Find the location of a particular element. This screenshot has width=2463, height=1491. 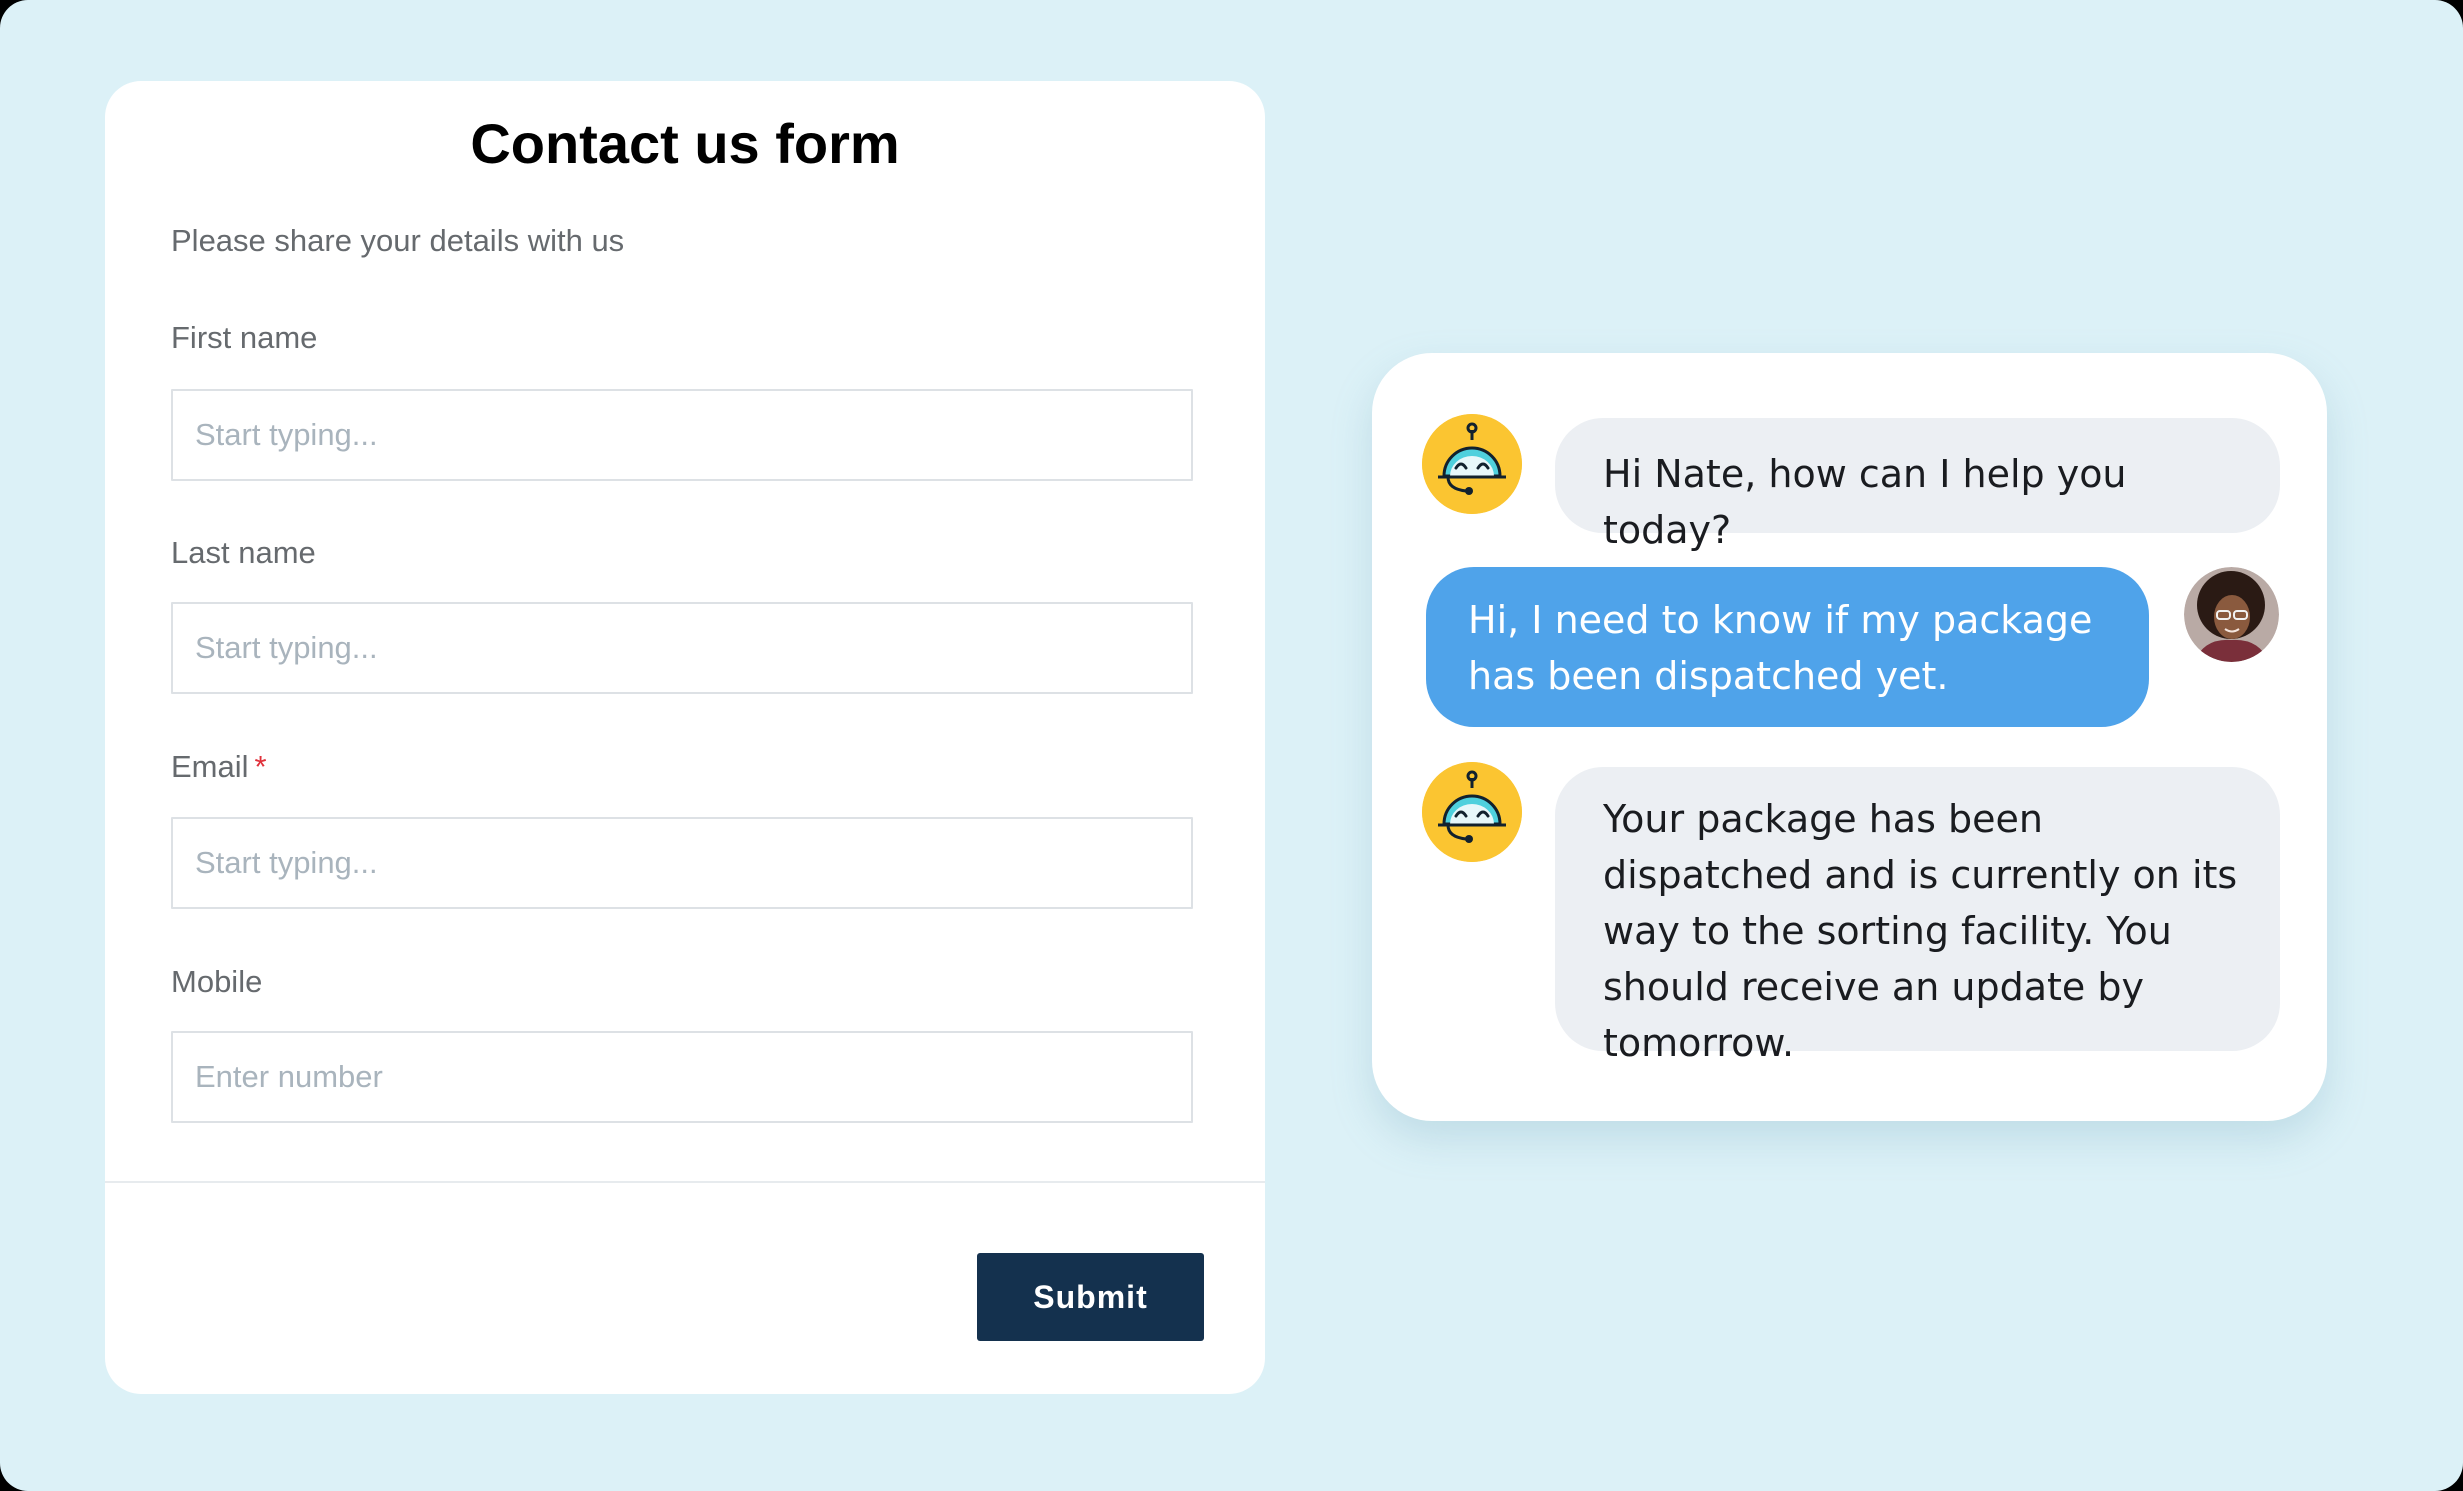

email-label-text: Email is located at coordinates (210, 766).